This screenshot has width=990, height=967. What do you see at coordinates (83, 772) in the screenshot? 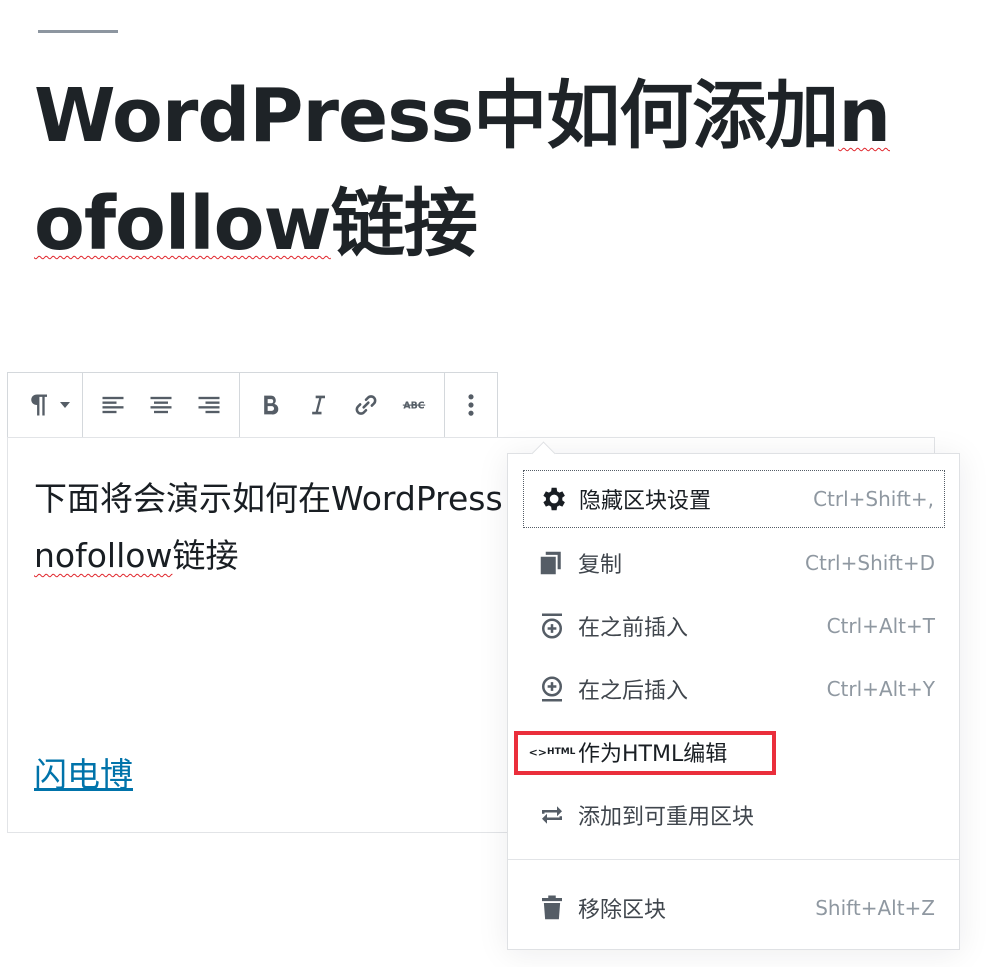
I see `paragraph-link: 闪电博` at bounding box center [83, 772].